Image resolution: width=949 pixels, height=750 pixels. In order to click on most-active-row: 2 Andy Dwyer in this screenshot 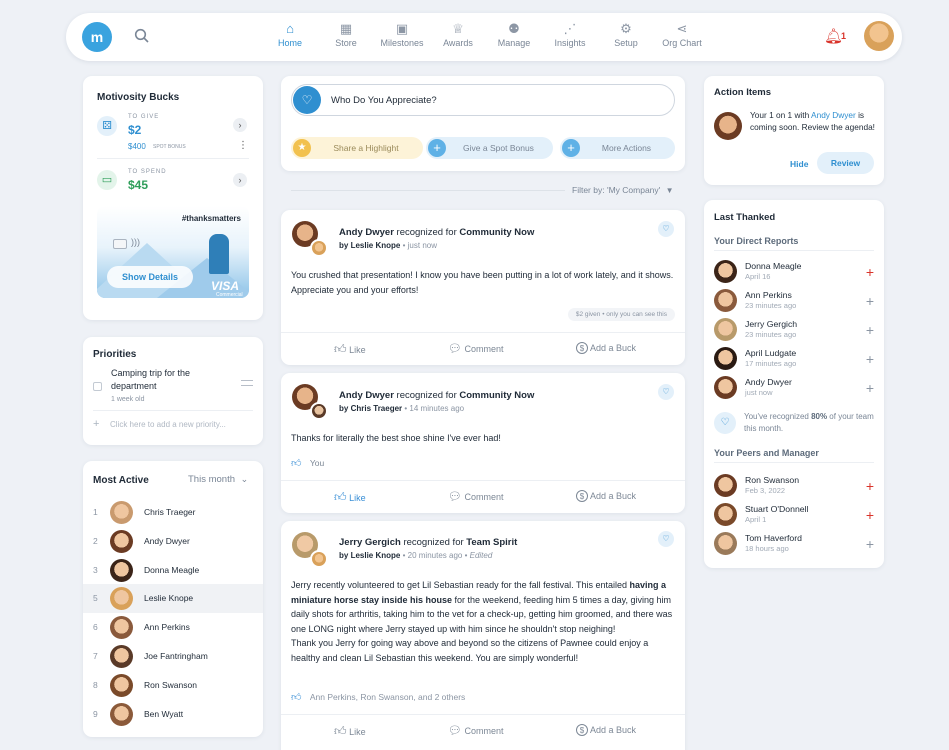, I will do `click(173, 541)`.